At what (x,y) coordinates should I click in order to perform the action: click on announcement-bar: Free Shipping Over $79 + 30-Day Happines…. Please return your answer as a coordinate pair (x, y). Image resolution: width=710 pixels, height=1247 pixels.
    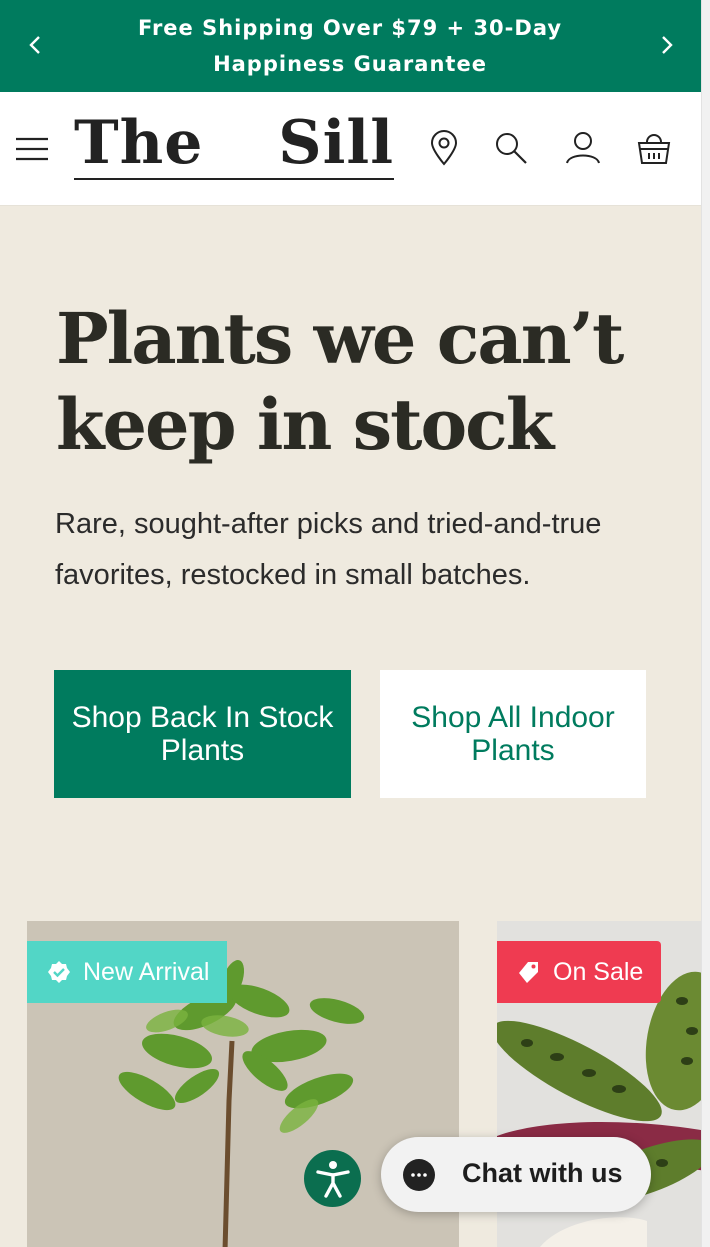
    Looking at the image, I should click on (350, 46).